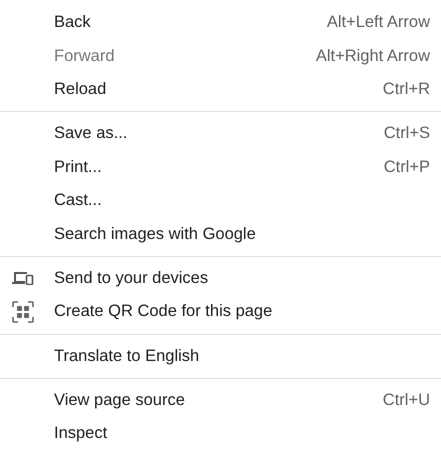 Image resolution: width=441 pixels, height=454 pixels. I want to click on shortcut-label: Ctrl+U, so click(406, 400).